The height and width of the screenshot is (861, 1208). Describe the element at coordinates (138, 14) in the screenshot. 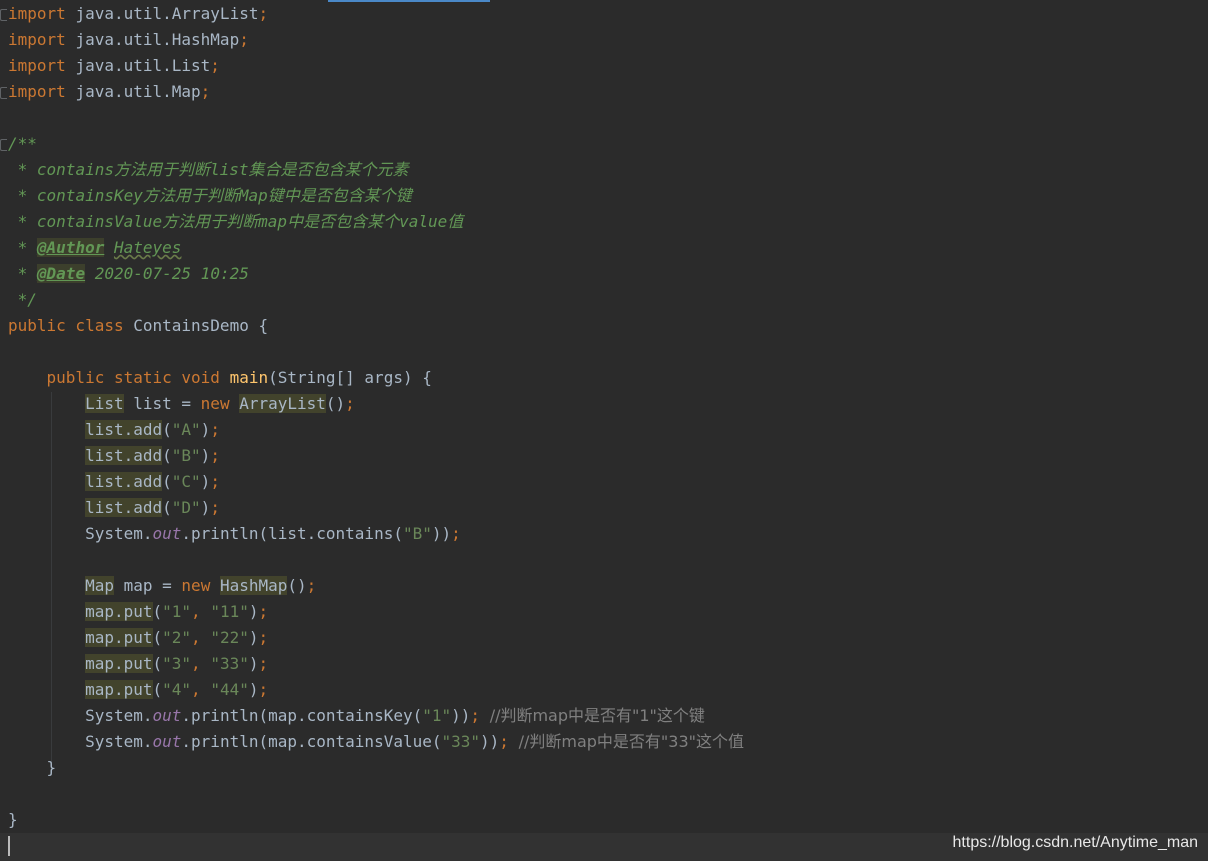

I see `code-line-import-1: import java.util.ArrayList;` at that location.